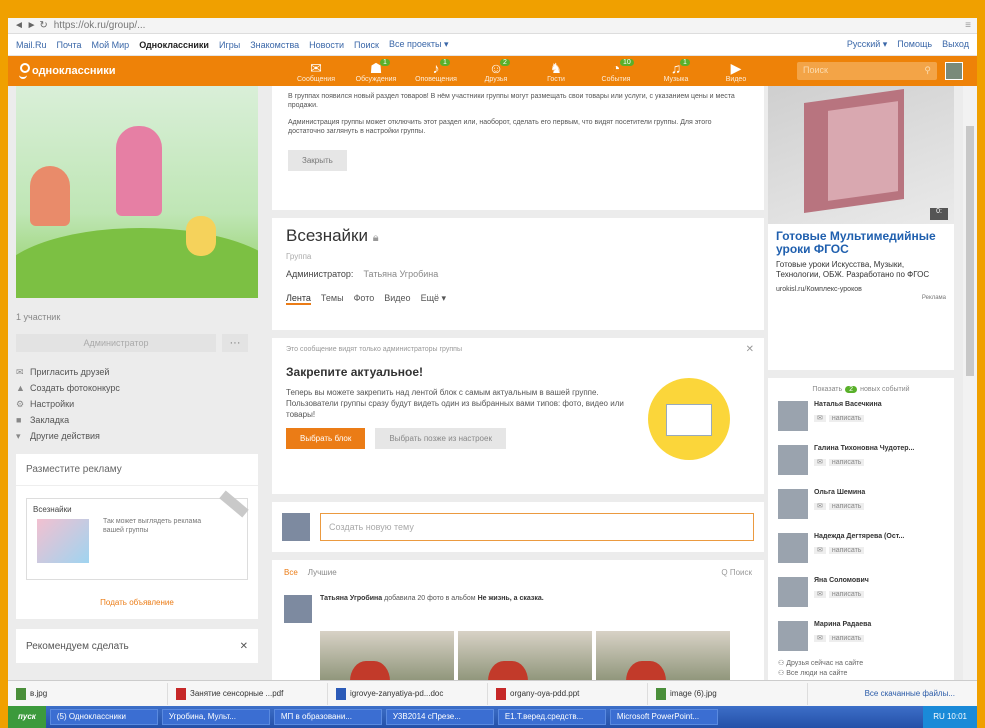 This screenshot has height=728, width=985. Describe the element at coordinates (419, 44) in the screenshot. I see `toplink: Все проекты ▾` at that location.